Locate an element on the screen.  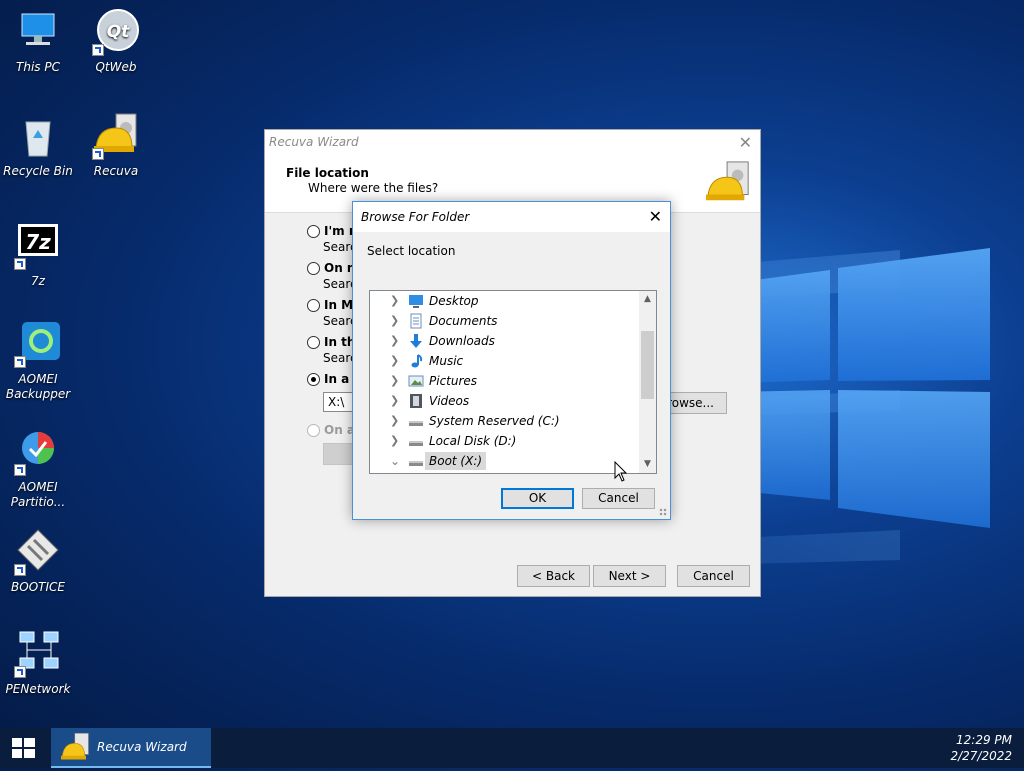
start-button is located at coordinates (24, 748).